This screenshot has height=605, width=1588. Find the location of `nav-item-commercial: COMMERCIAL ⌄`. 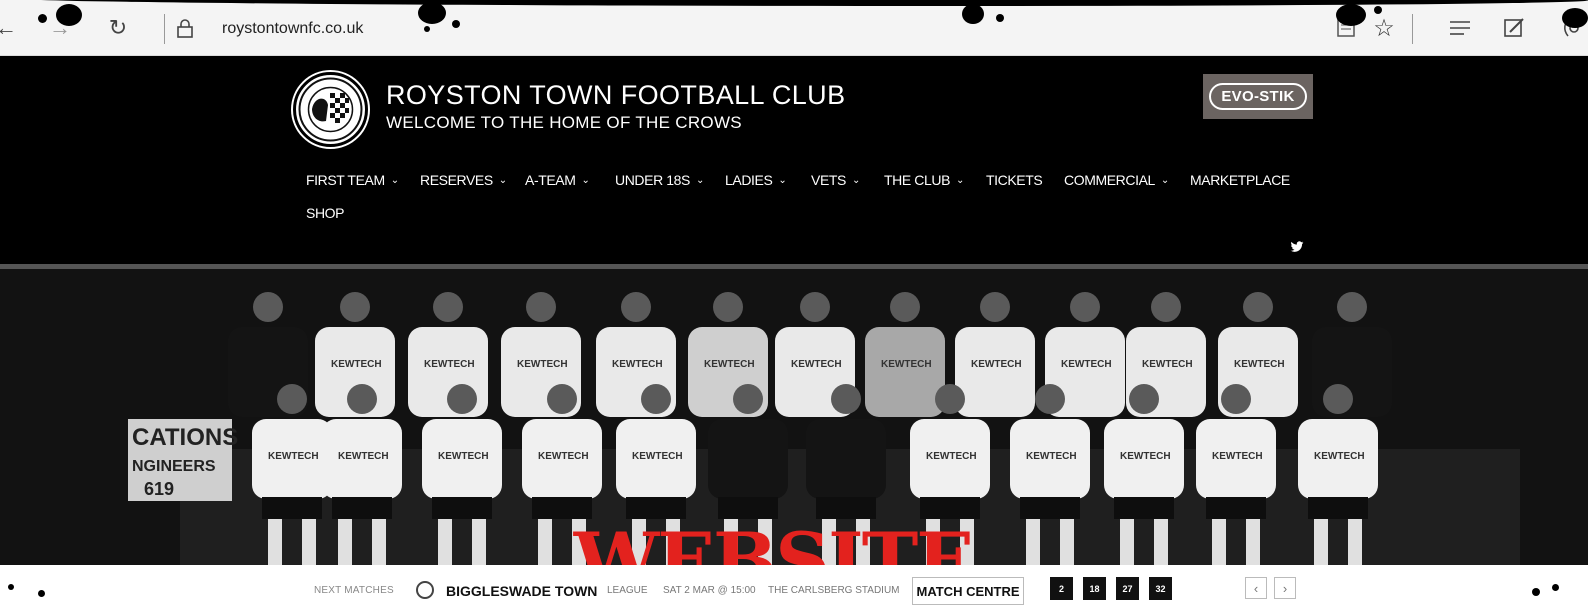

nav-item-commercial: COMMERCIAL ⌄ is located at coordinates (1116, 180).